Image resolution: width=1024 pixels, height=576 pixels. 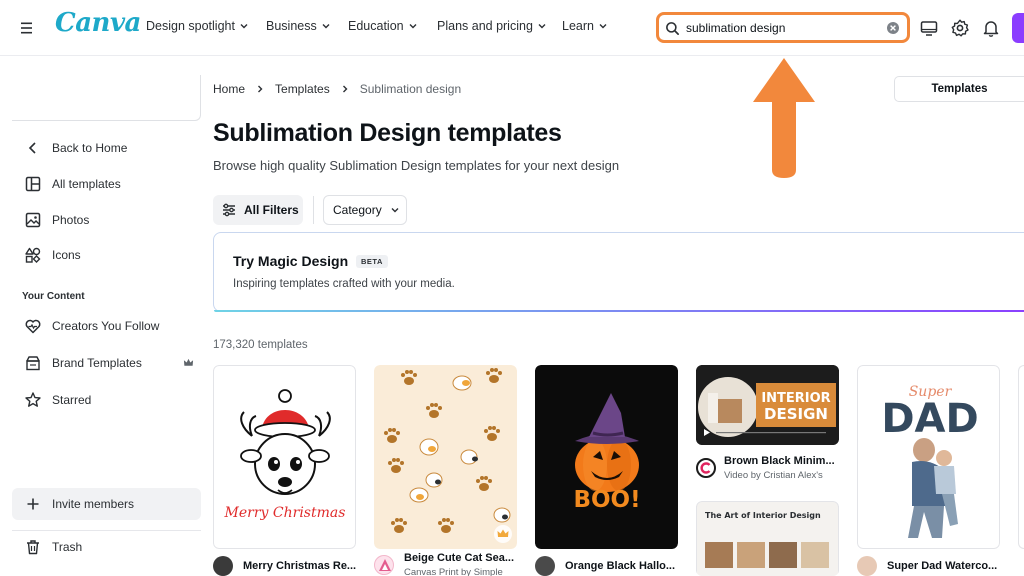 I want to click on creator-logo-icon, so click(x=385, y=565).